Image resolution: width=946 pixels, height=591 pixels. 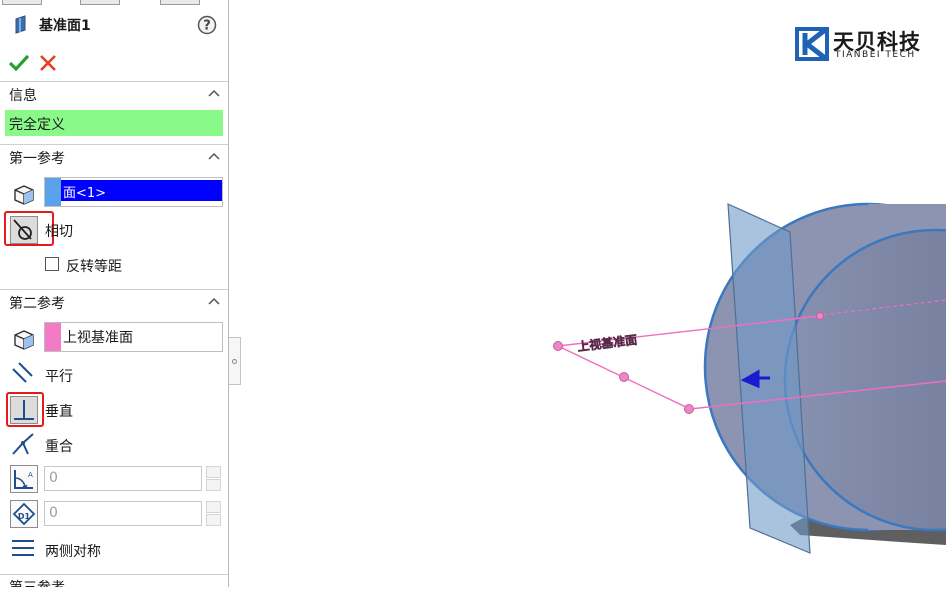 I want to click on panel-collapse-grip, so click(x=235, y=361).